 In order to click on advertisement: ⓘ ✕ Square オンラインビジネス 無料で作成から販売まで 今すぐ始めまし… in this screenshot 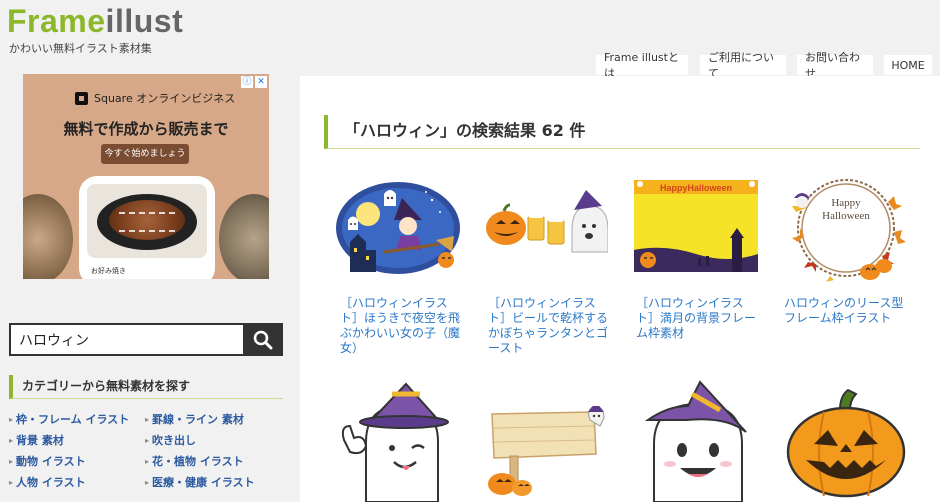, I will do `click(146, 176)`.